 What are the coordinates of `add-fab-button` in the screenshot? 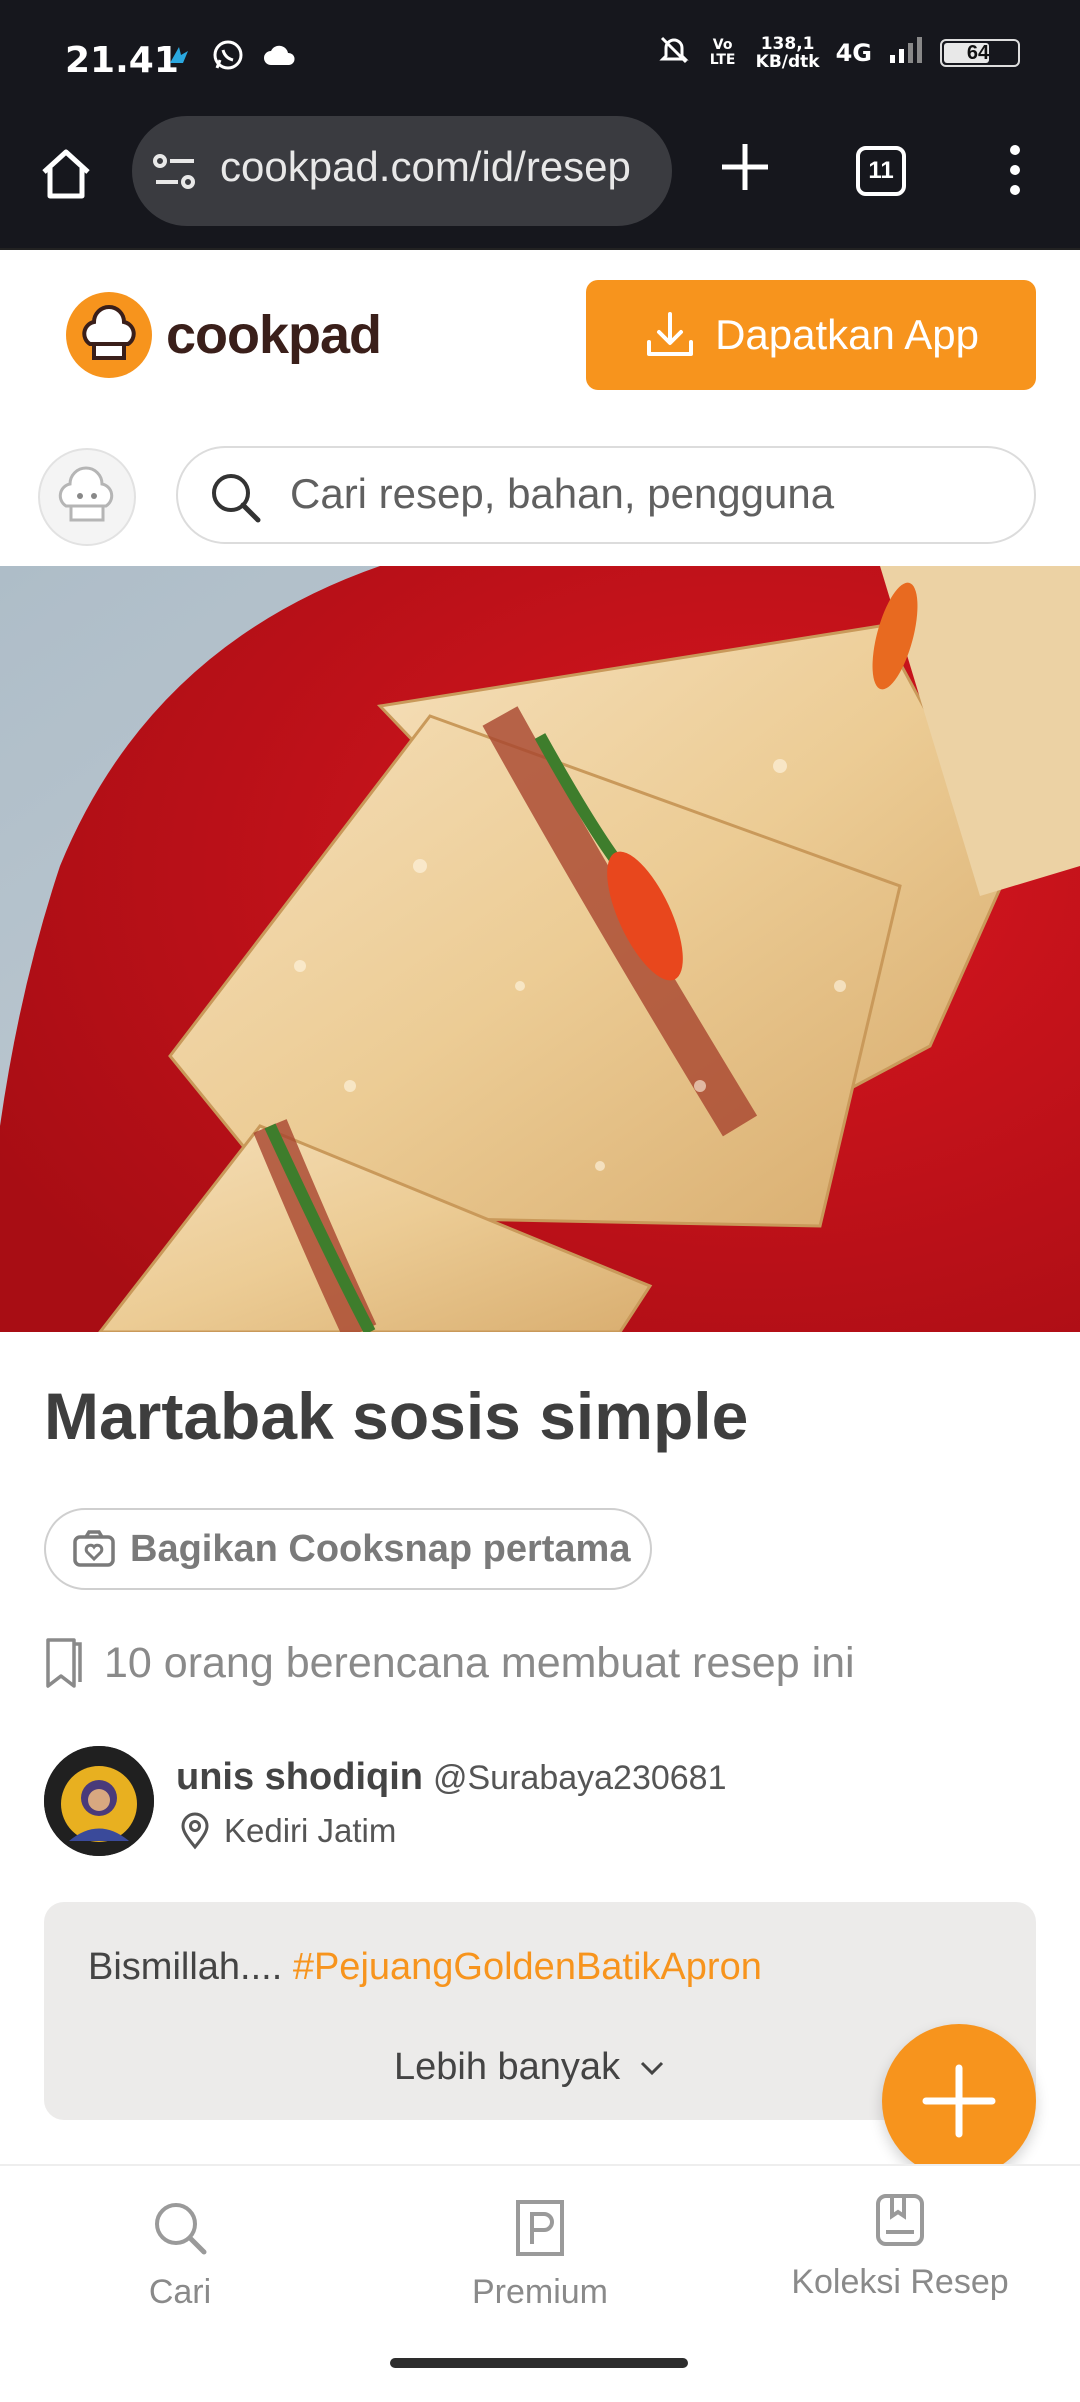 It's located at (959, 2101).